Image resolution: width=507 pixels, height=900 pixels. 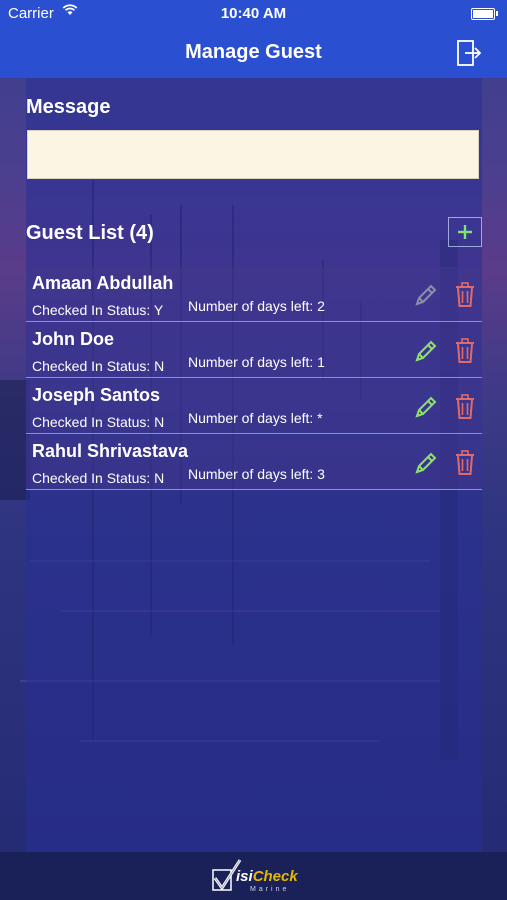 I want to click on add-guest-button, so click(x=465, y=232).